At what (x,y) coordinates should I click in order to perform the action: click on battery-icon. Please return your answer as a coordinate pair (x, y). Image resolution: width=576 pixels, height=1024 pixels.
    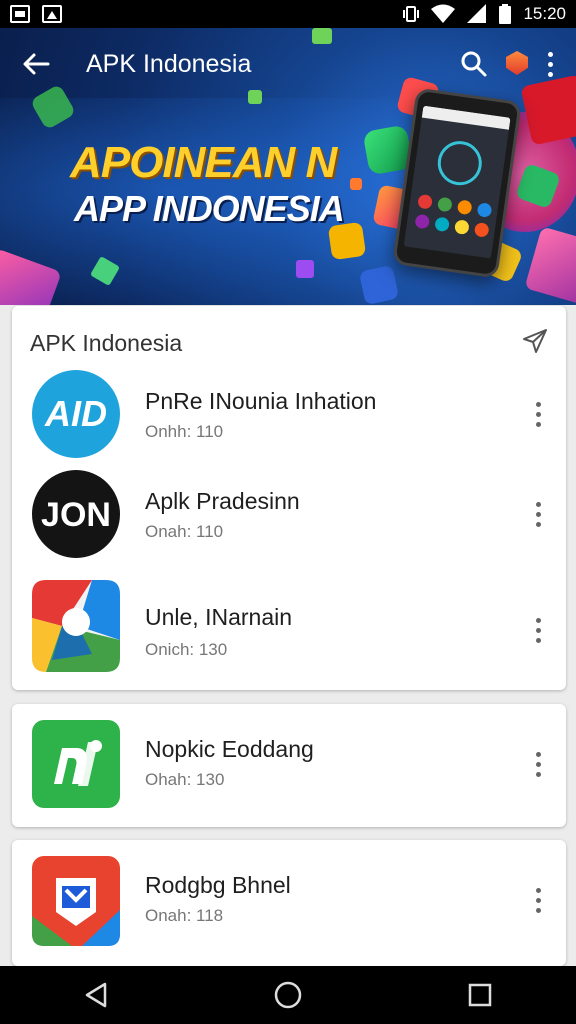
    Looking at the image, I should click on (505, 14).